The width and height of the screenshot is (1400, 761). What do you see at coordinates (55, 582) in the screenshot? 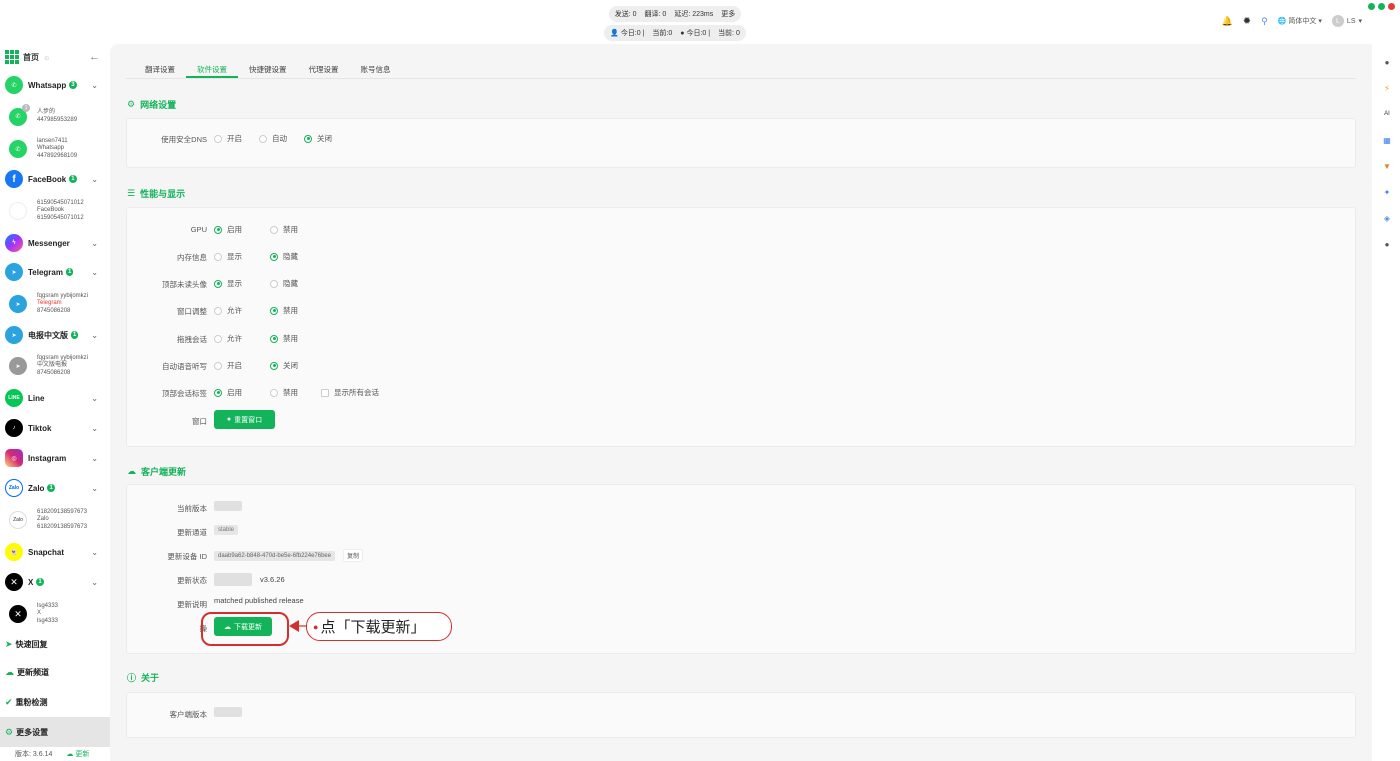
I see `sidebar-item-x: ✕ X 1 ⌄` at bounding box center [55, 582].